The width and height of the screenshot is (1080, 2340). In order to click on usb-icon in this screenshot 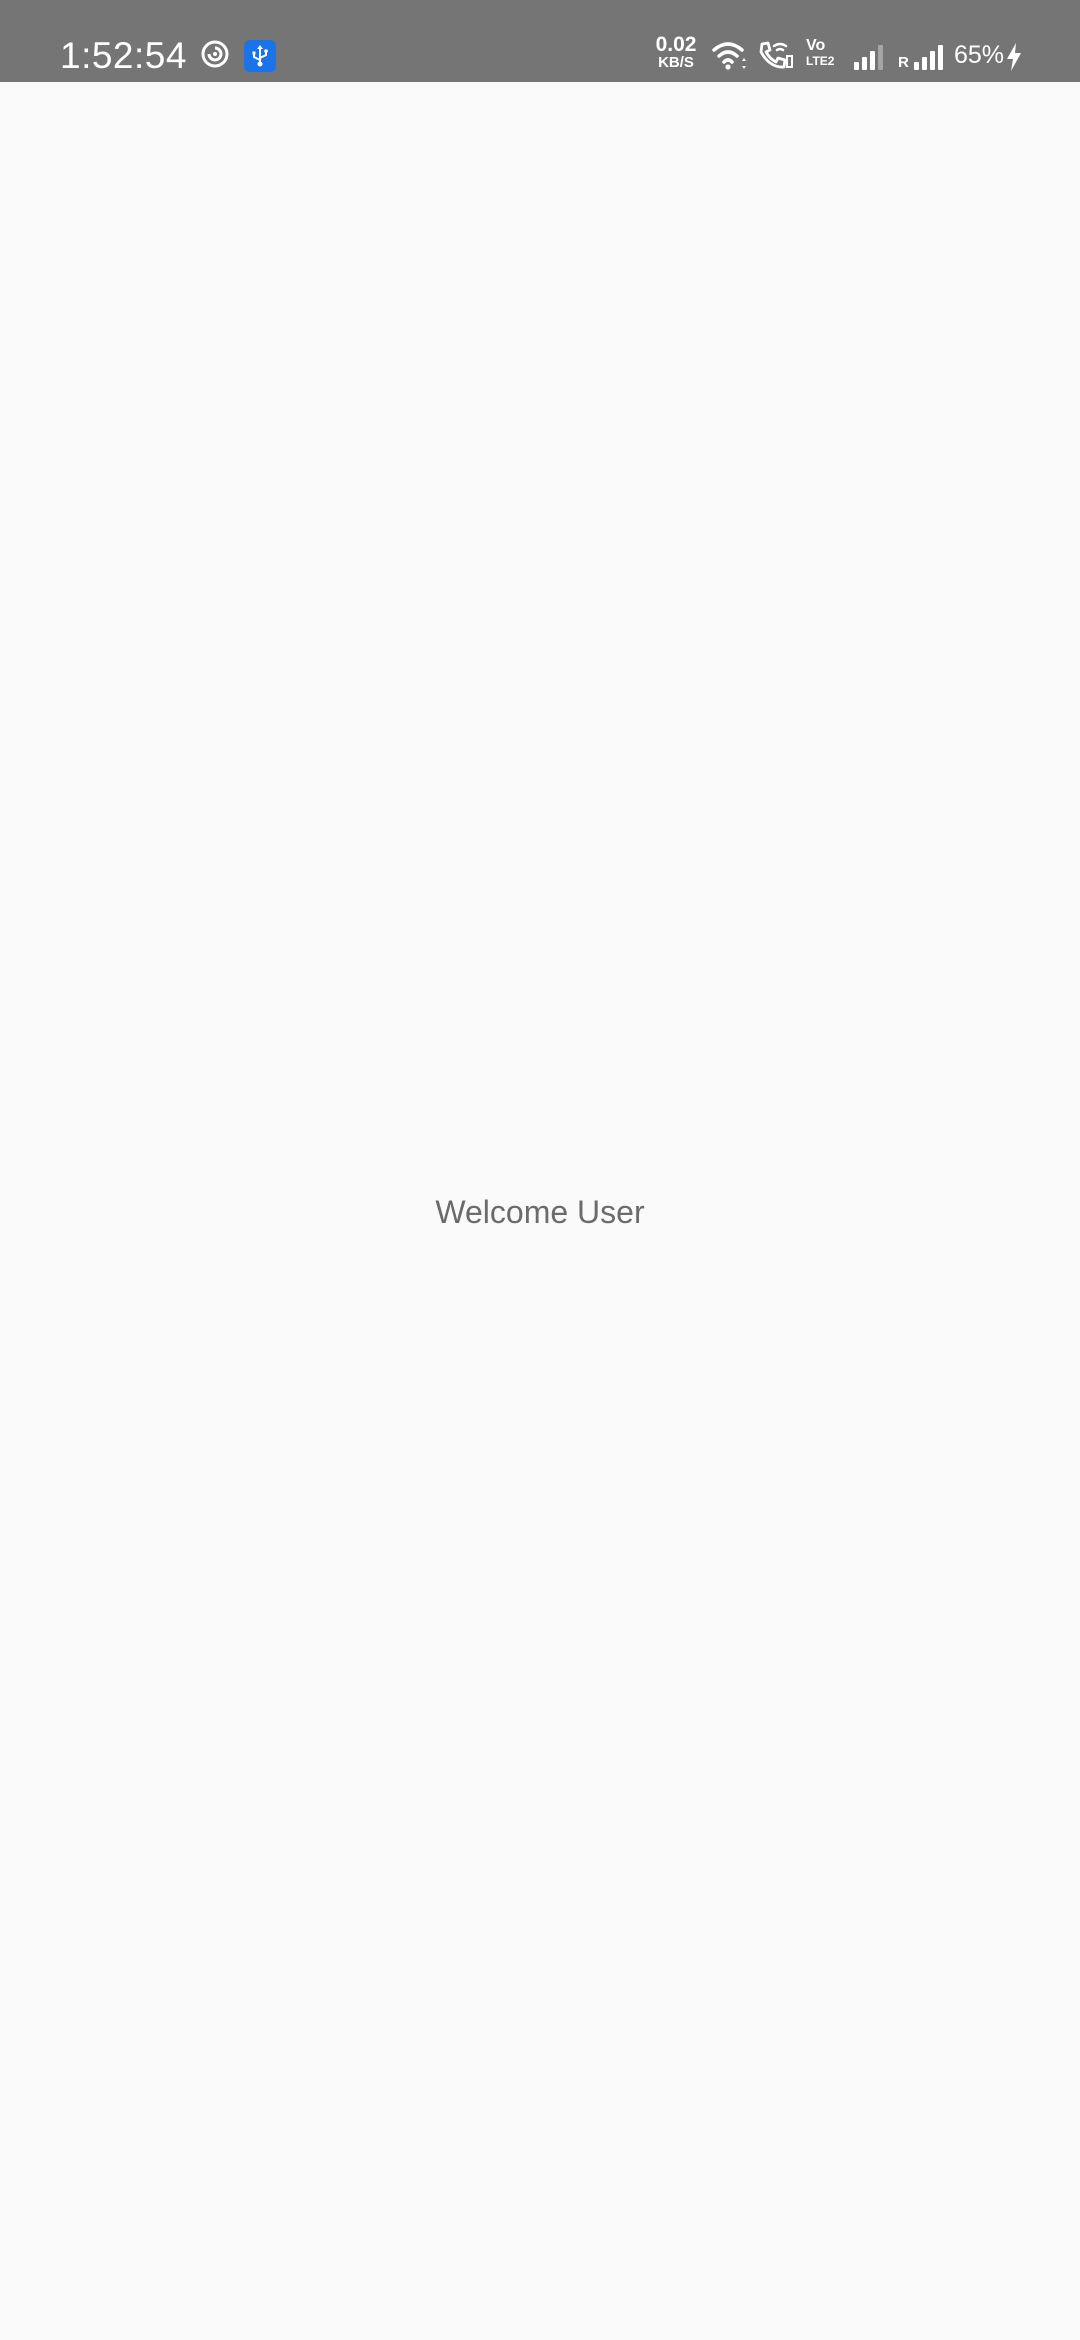, I will do `click(260, 56)`.